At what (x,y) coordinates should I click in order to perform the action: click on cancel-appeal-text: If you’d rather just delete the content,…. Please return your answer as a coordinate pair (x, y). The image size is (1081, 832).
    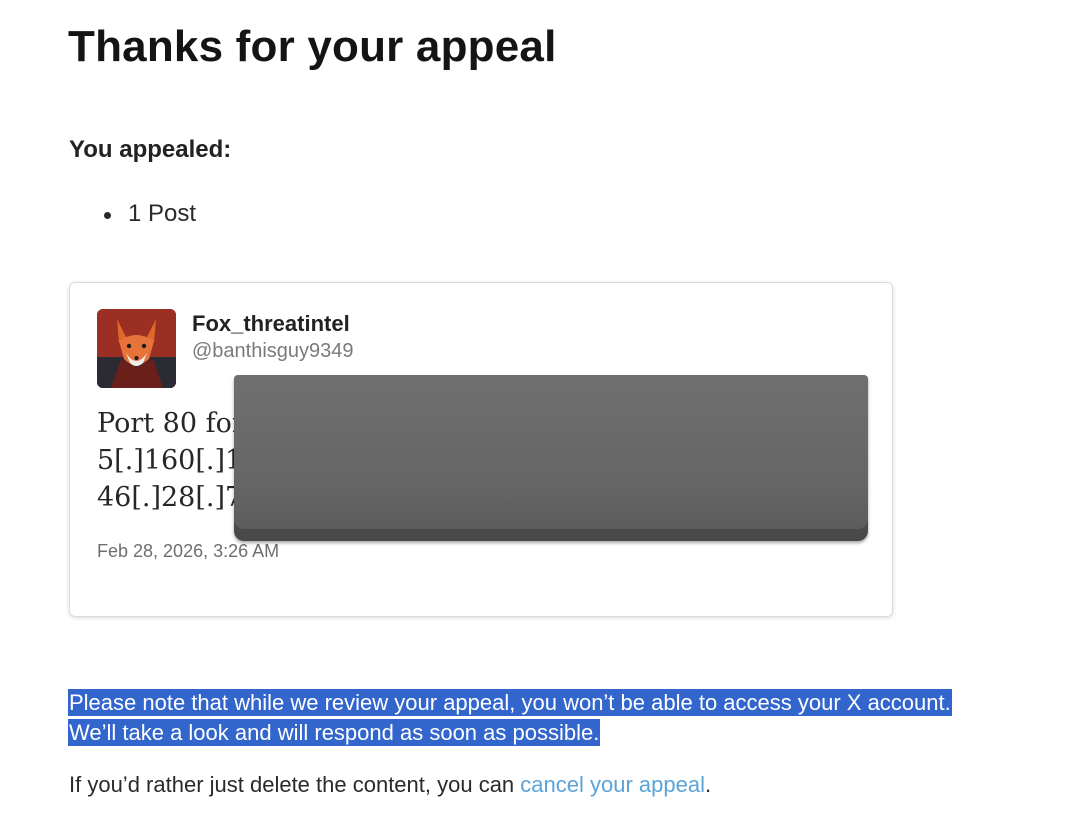
    Looking at the image, I should click on (390, 785).